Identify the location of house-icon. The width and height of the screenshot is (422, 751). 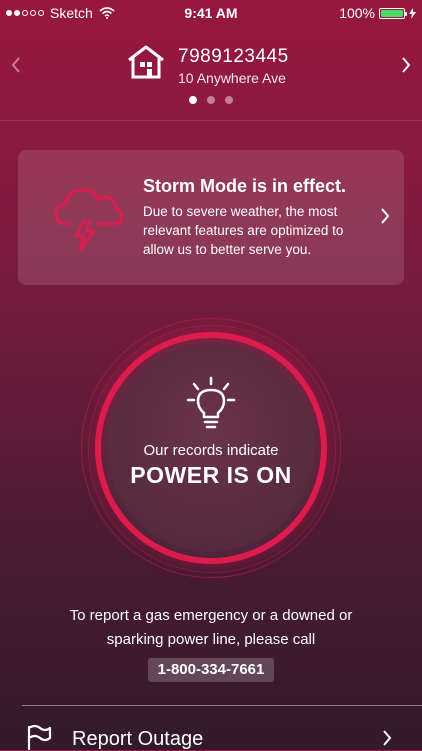
(146, 62).